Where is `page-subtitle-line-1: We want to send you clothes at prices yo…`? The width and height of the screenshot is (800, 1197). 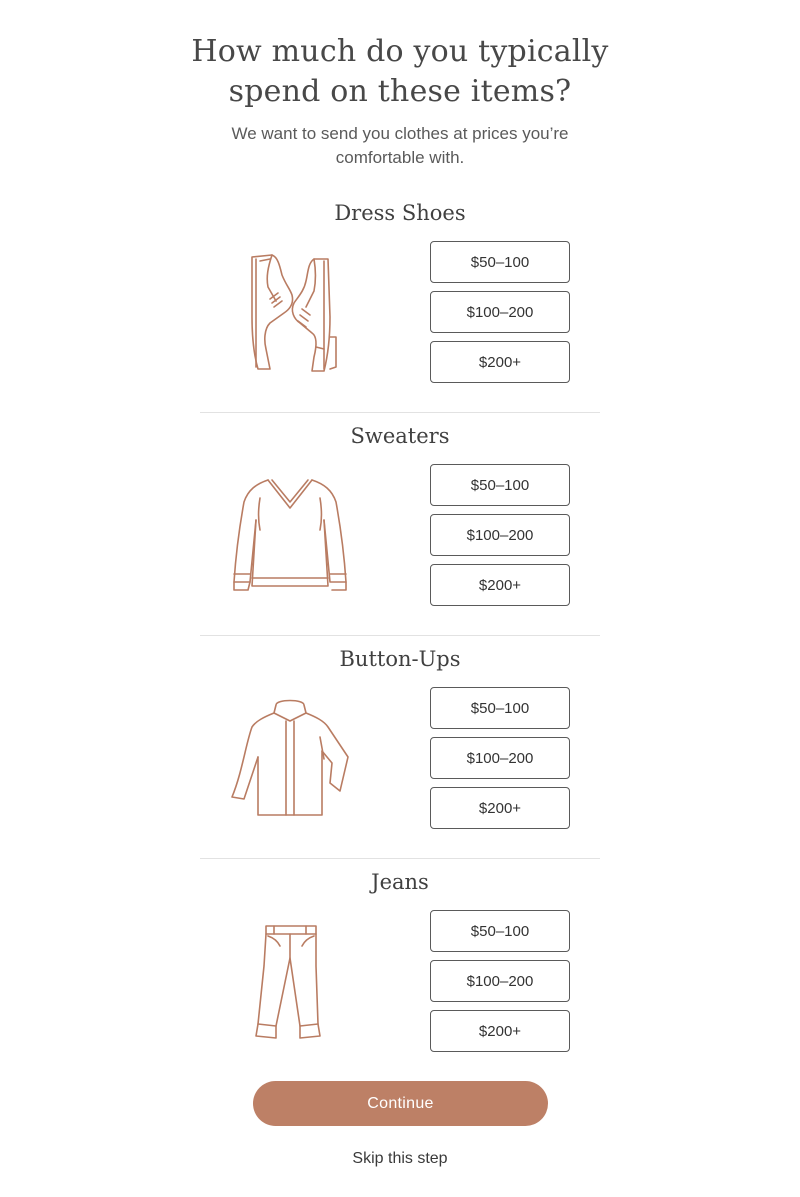 page-subtitle-line-1: We want to send you clothes at prices yo… is located at coordinates (400, 133).